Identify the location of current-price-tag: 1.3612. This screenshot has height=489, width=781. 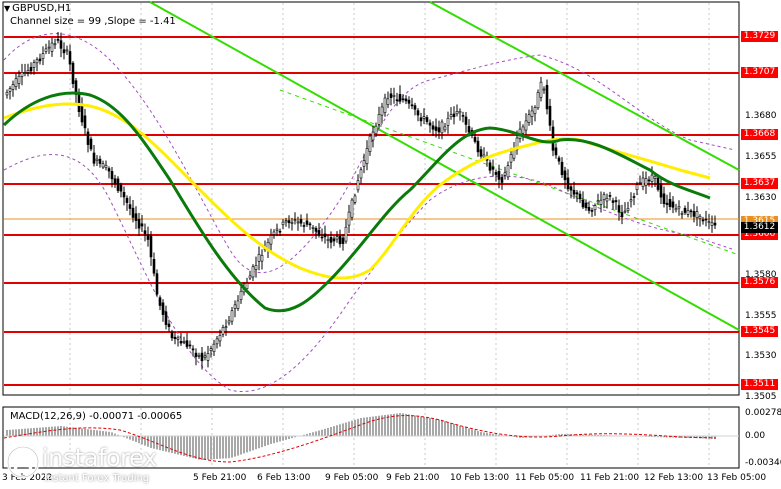
(759, 227).